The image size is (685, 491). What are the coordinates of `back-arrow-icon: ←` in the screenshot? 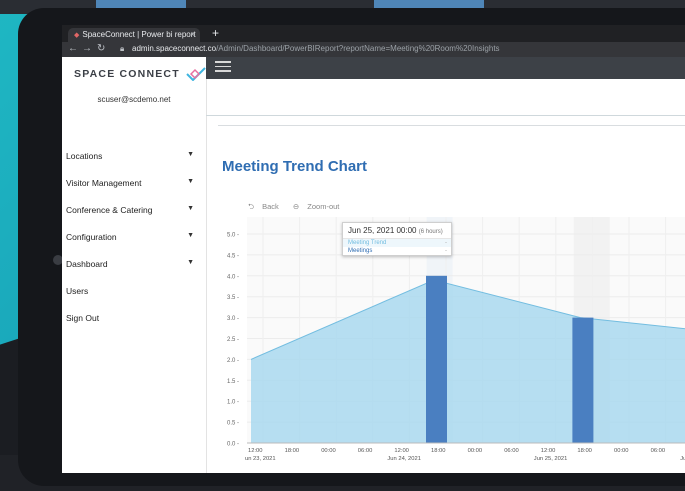 It's located at (73, 48).